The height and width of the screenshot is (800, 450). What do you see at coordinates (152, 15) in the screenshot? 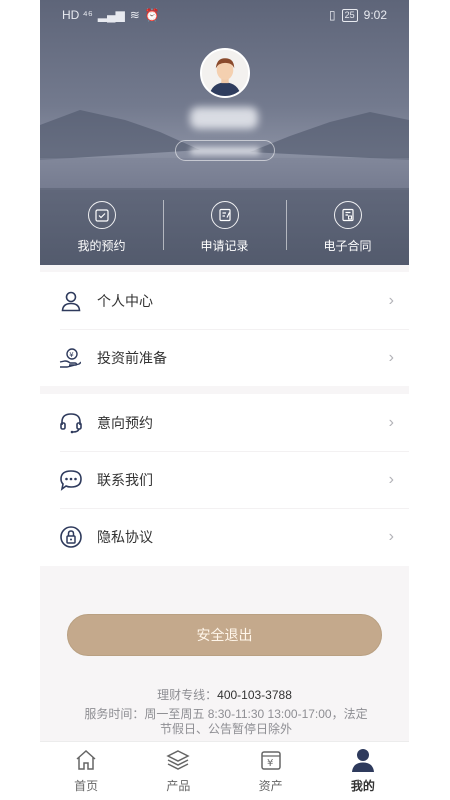
I see `alarm-icon: ⏰` at bounding box center [152, 15].